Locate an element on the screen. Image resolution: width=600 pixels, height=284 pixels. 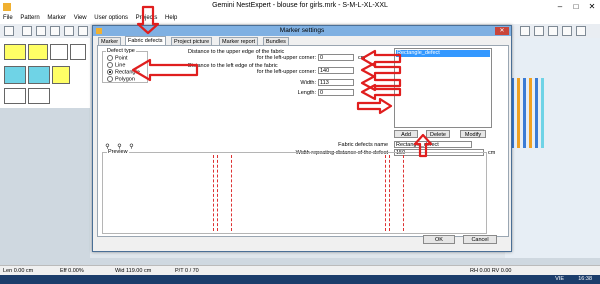
annotation-arrow-right is located at coordinates (374, 106).